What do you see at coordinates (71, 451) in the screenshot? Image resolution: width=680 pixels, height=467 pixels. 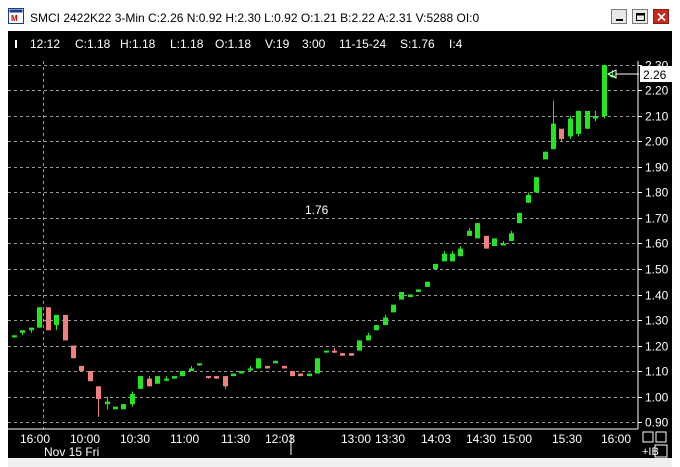 I see `date-sublabel: Nov 15 Fri` at bounding box center [71, 451].